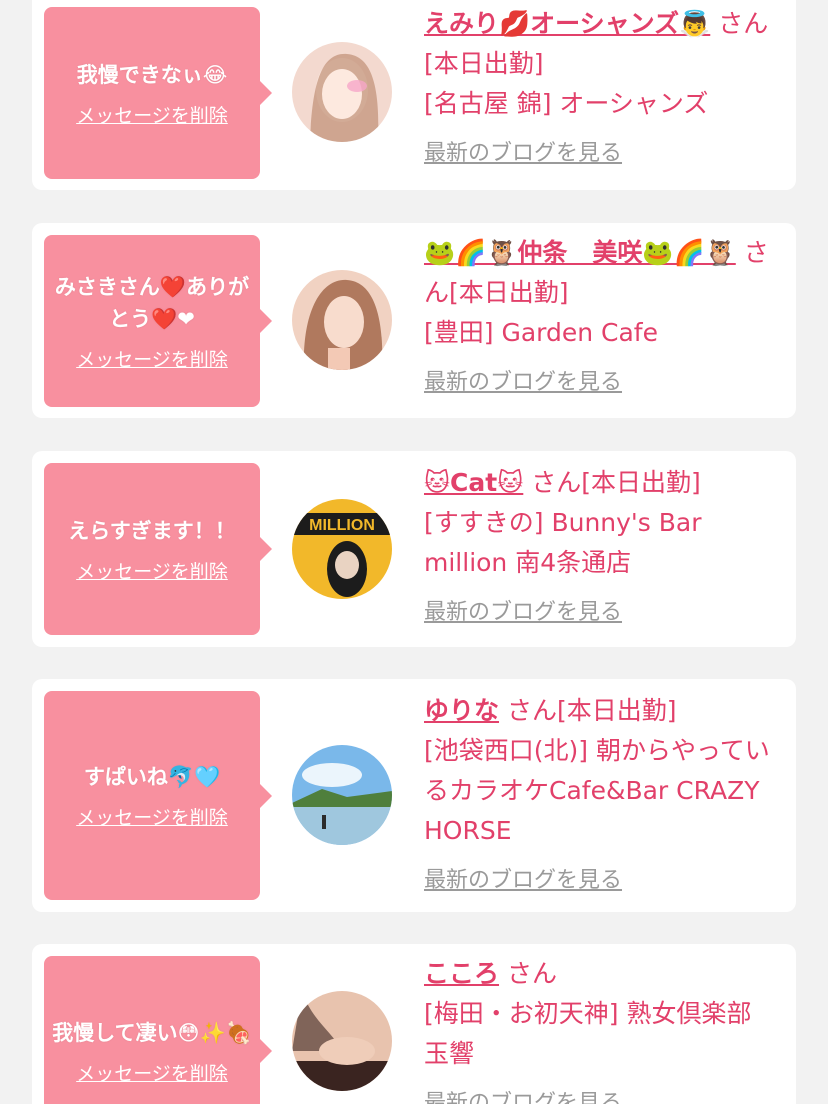 The width and height of the screenshot is (828, 1104). What do you see at coordinates (461, 710) in the screenshot?
I see `cast-name-link: ゆりな` at bounding box center [461, 710].